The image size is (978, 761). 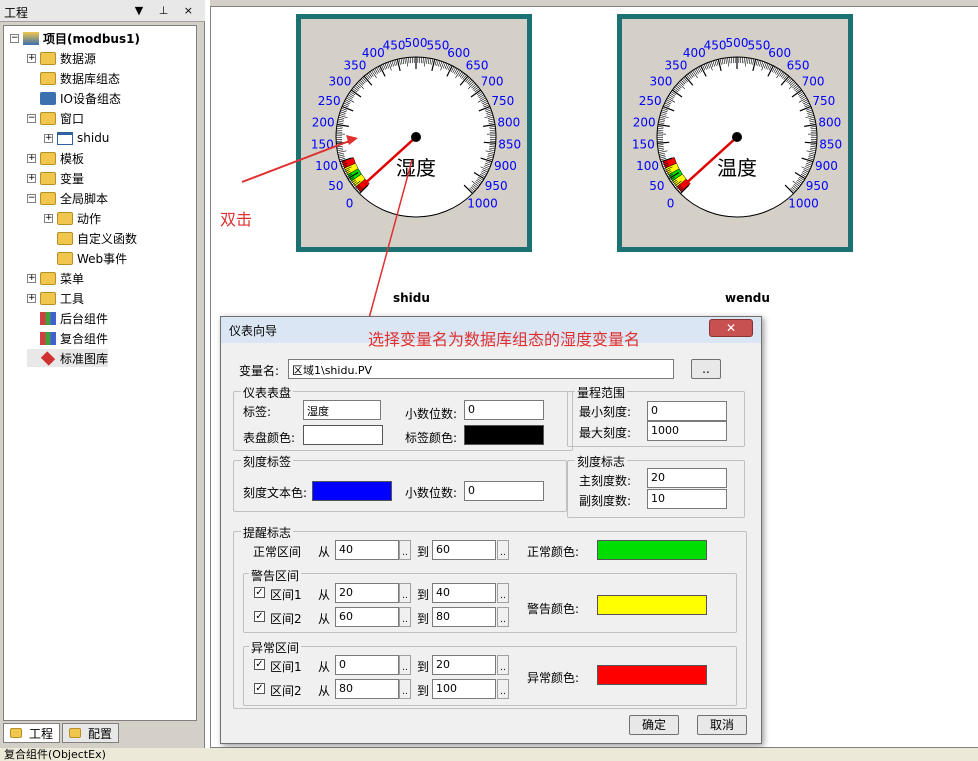 What do you see at coordinates (687, 478) in the screenshot?
I see `major-ticks-input: 20` at bounding box center [687, 478].